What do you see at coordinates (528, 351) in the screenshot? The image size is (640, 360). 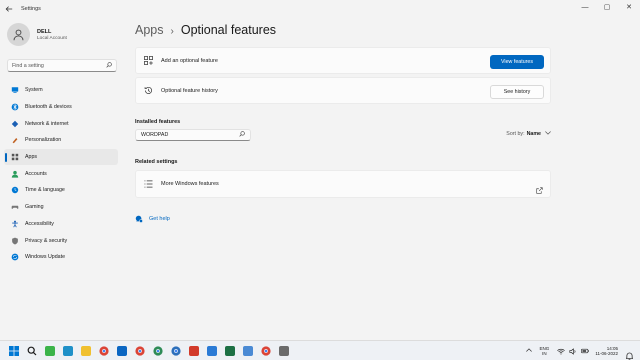 I see `chevron-up-icon` at bounding box center [528, 351].